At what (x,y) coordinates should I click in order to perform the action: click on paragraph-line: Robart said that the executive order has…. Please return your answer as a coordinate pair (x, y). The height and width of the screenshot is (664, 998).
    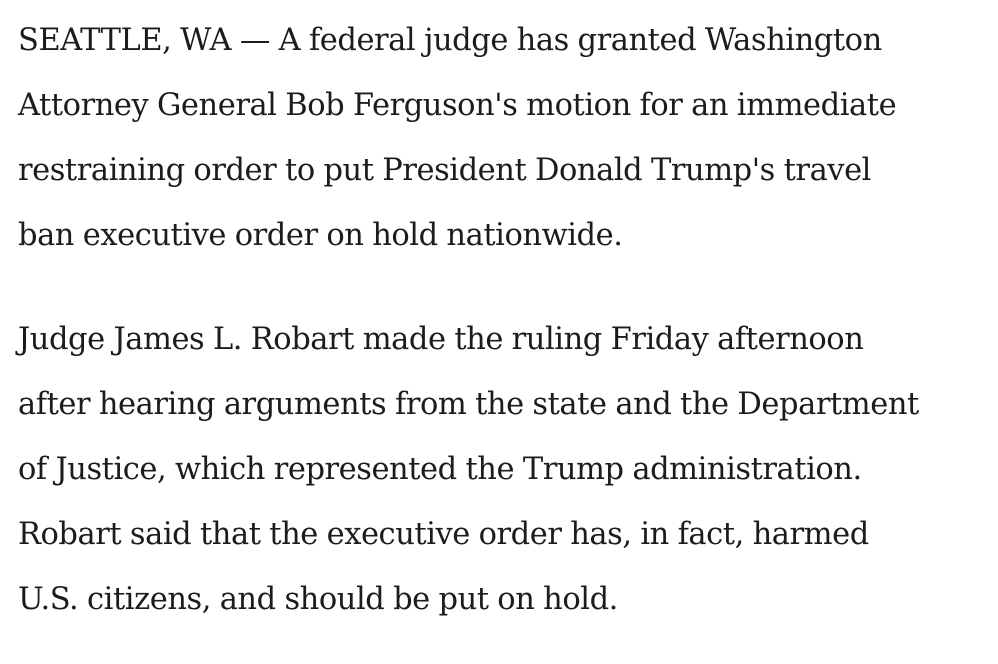
    Looking at the image, I should click on (443, 534).